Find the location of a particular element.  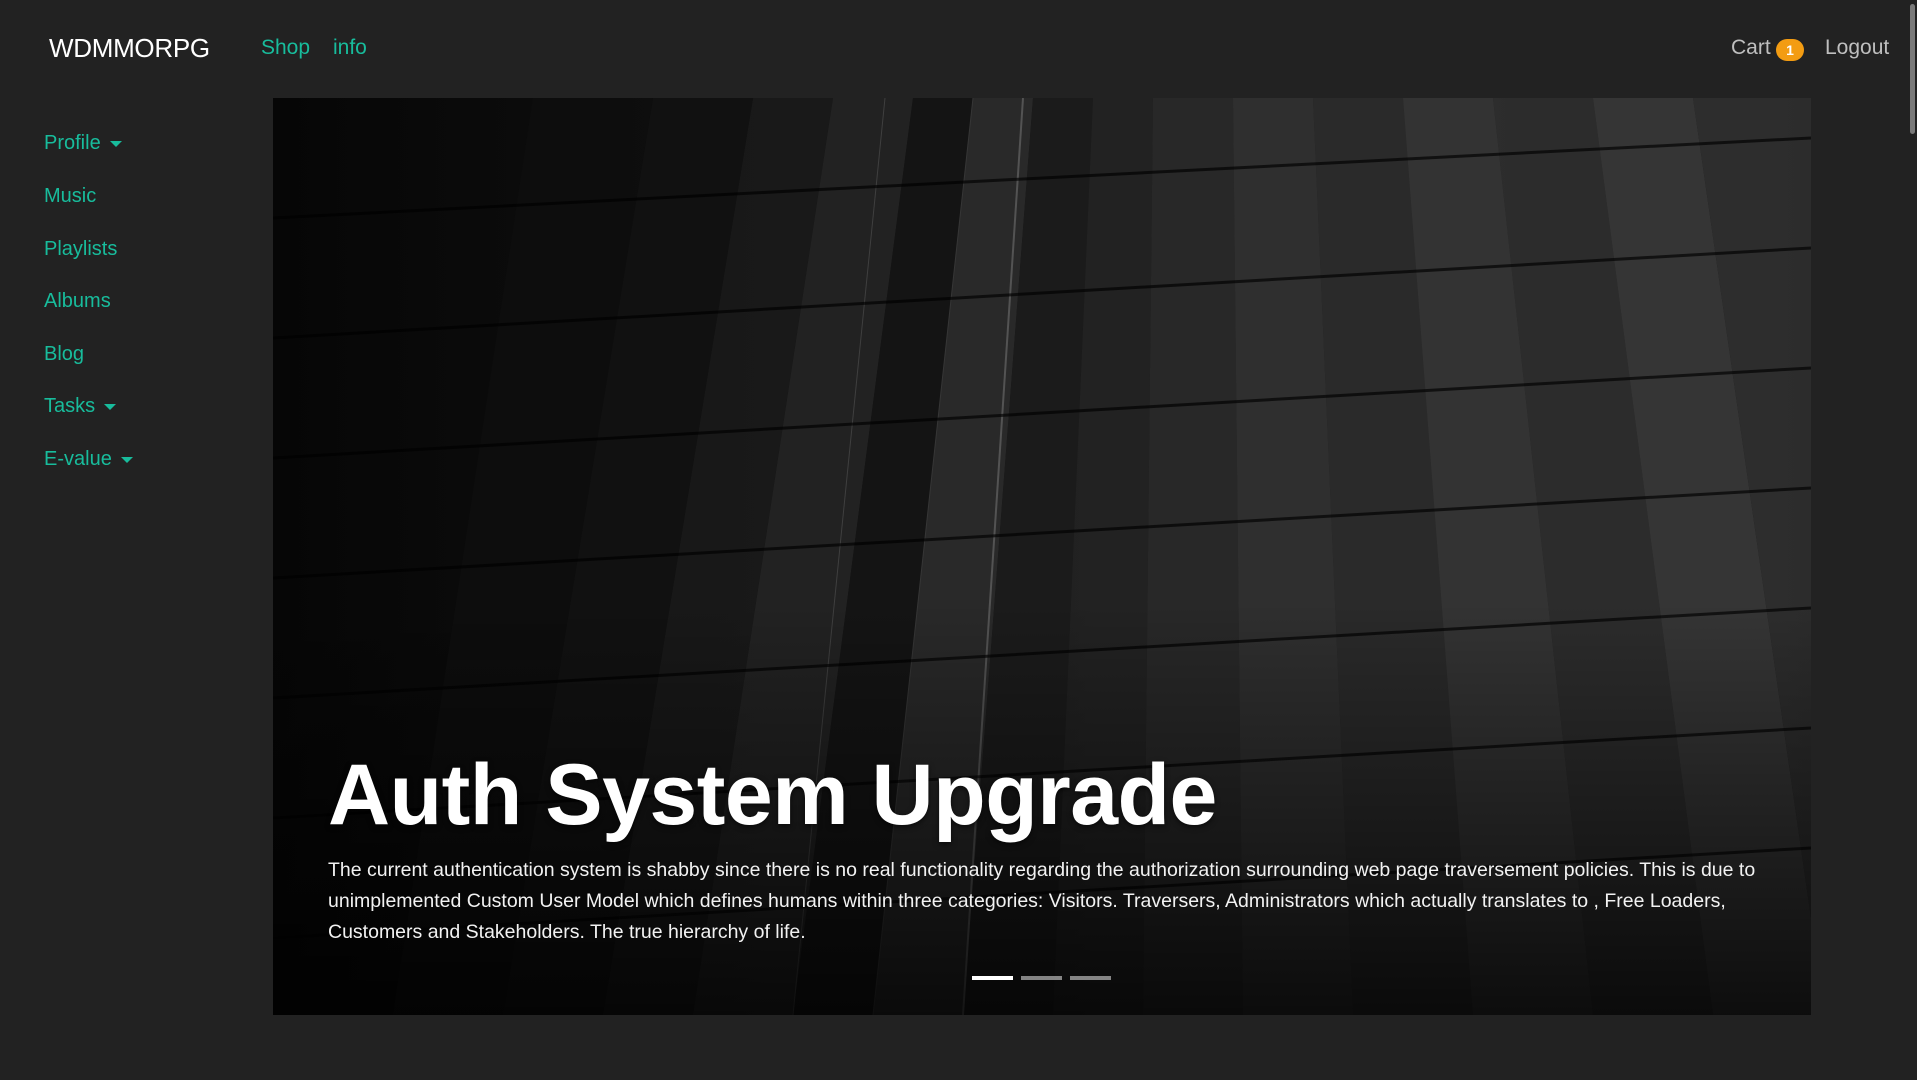

cart-count-badge: 1 is located at coordinates (1790, 50).